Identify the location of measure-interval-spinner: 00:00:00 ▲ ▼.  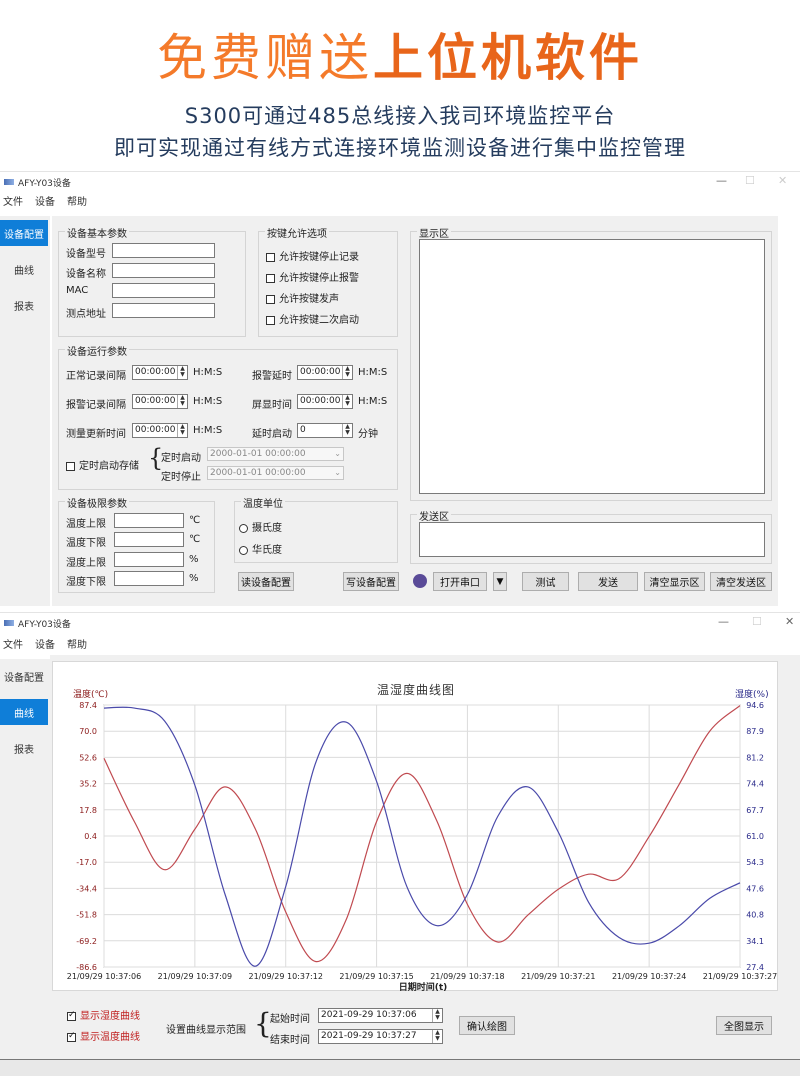
(160, 430).